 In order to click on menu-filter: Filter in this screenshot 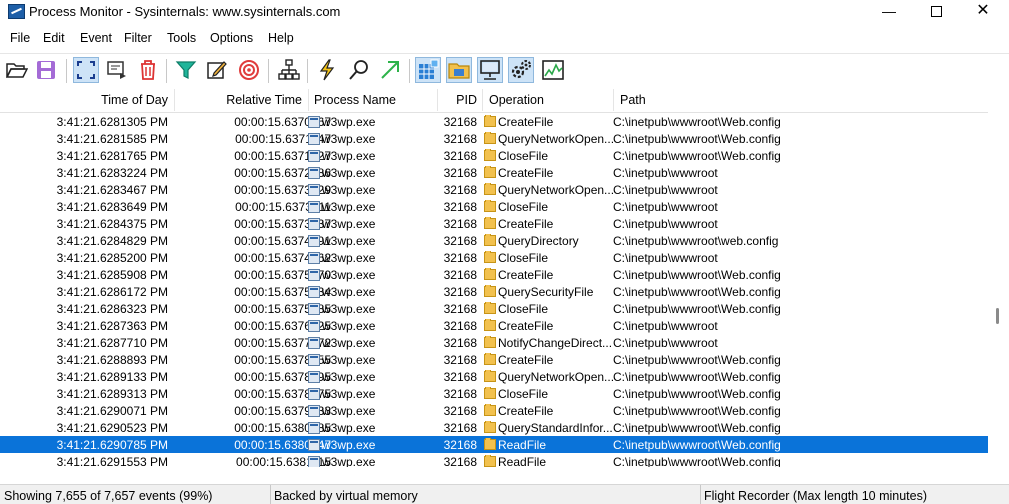, I will do `click(138, 38)`.